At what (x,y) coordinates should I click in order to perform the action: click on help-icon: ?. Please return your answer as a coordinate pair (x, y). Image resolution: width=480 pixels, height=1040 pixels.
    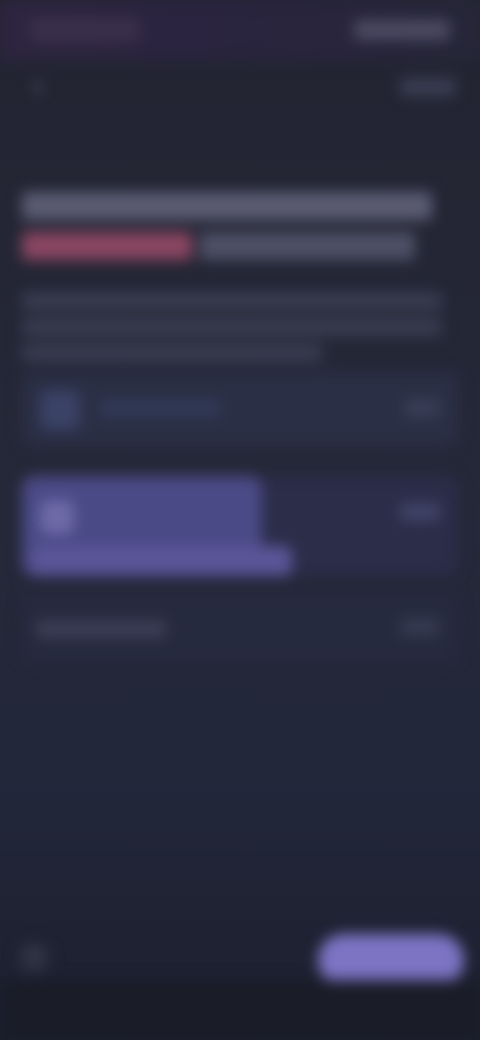
    Looking at the image, I should click on (34, 958).